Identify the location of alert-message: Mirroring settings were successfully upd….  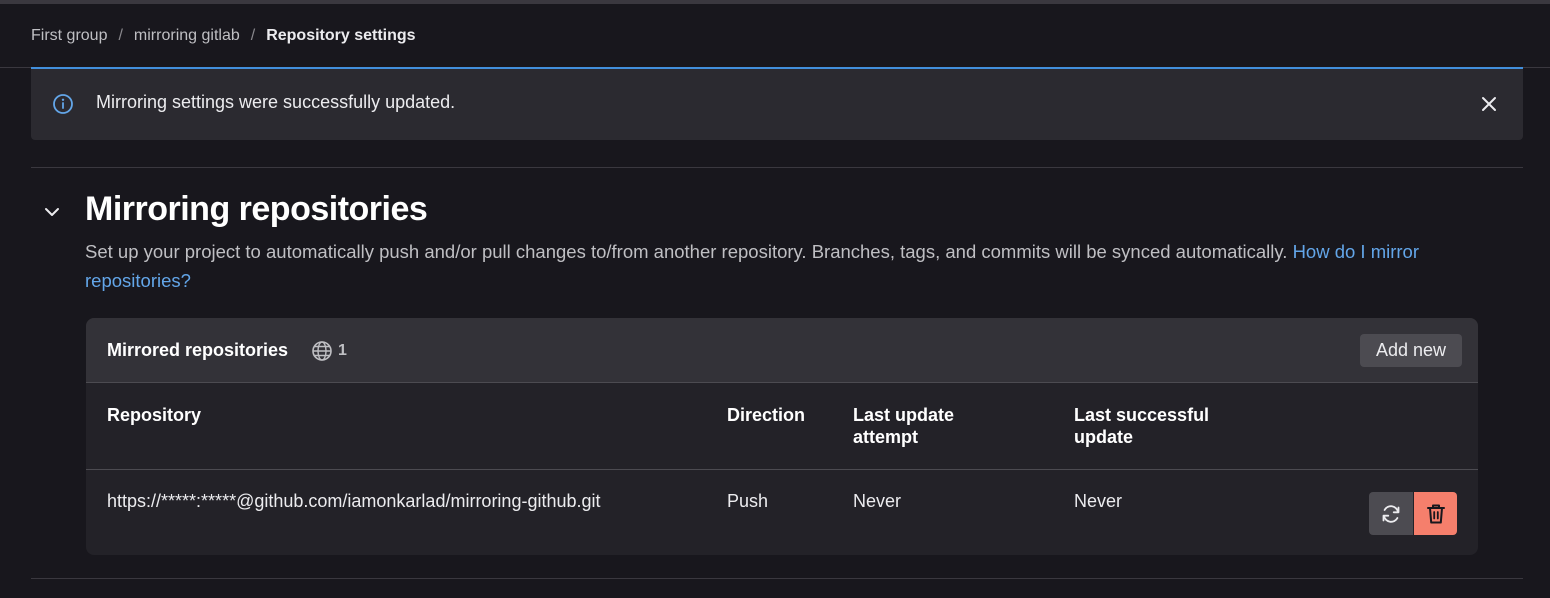
(276, 102).